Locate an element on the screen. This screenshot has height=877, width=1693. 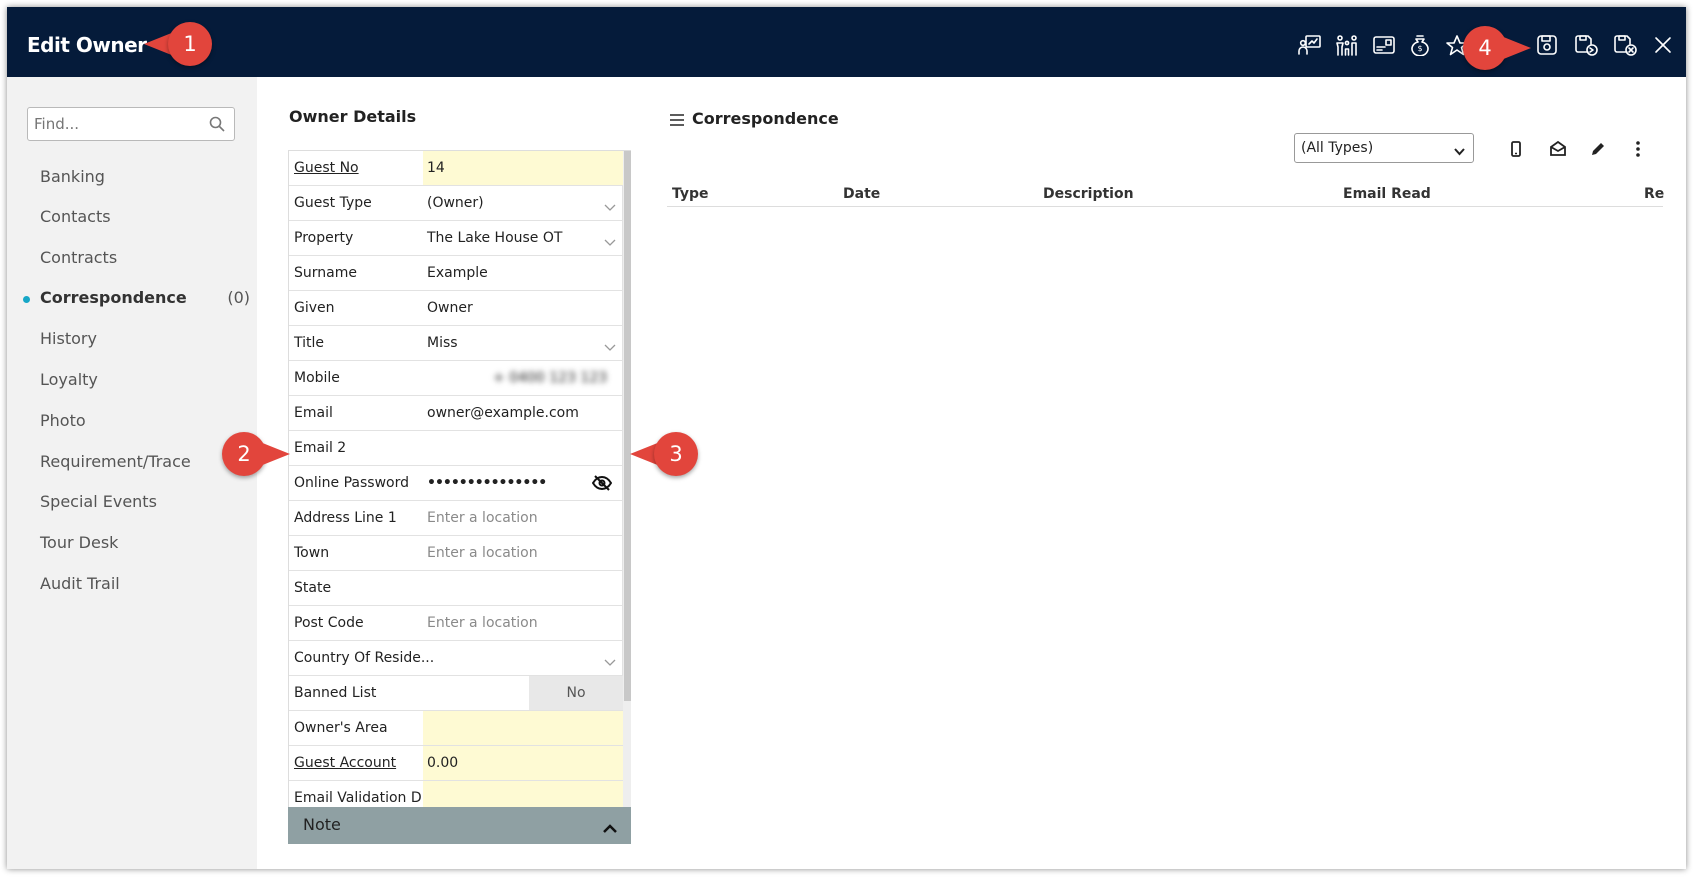
banned-list-toggle: No is located at coordinates (576, 693).